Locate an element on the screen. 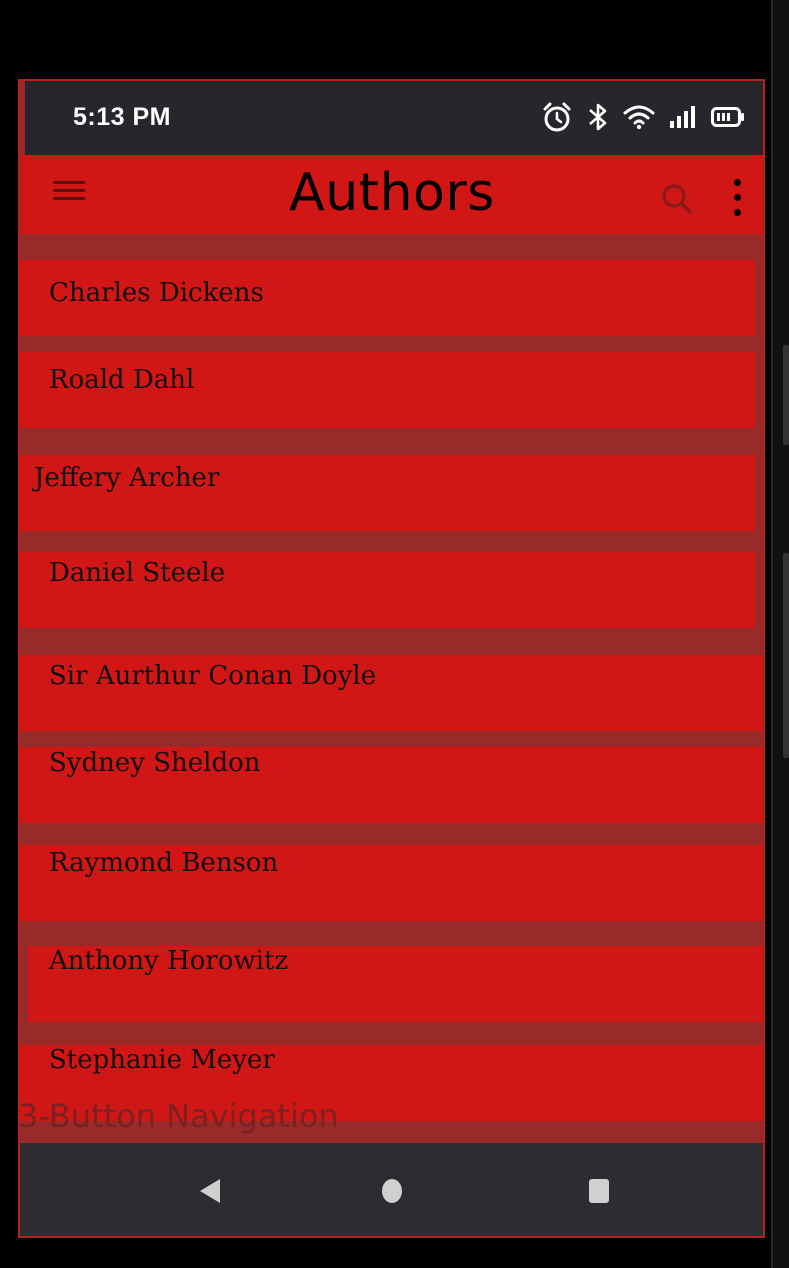 Image resolution: width=789 pixels, height=1268 pixels. search-icon is located at coordinates (677, 199).